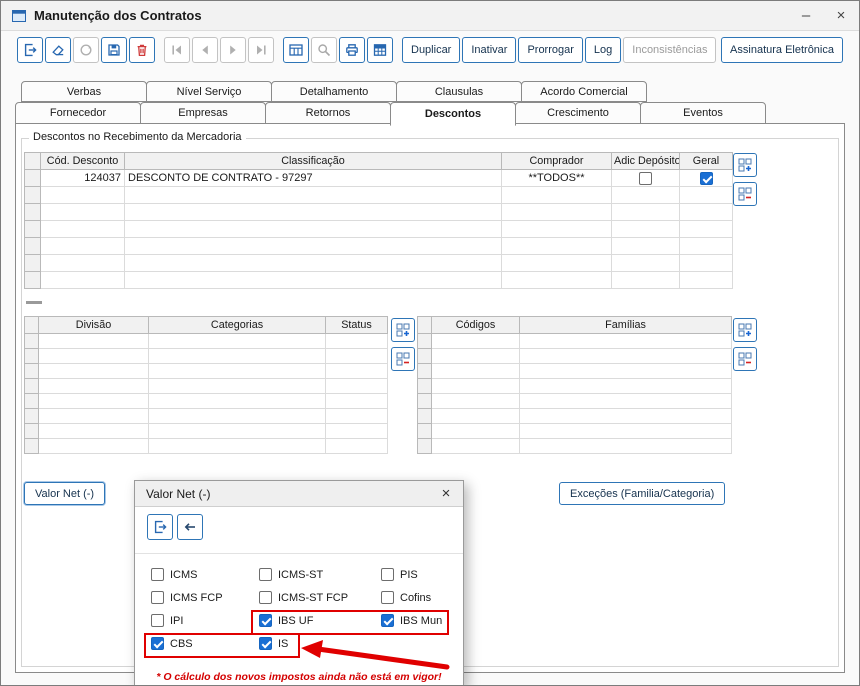 The image size is (860, 686). I want to click on tab-descontos: Descontos, so click(453, 114).